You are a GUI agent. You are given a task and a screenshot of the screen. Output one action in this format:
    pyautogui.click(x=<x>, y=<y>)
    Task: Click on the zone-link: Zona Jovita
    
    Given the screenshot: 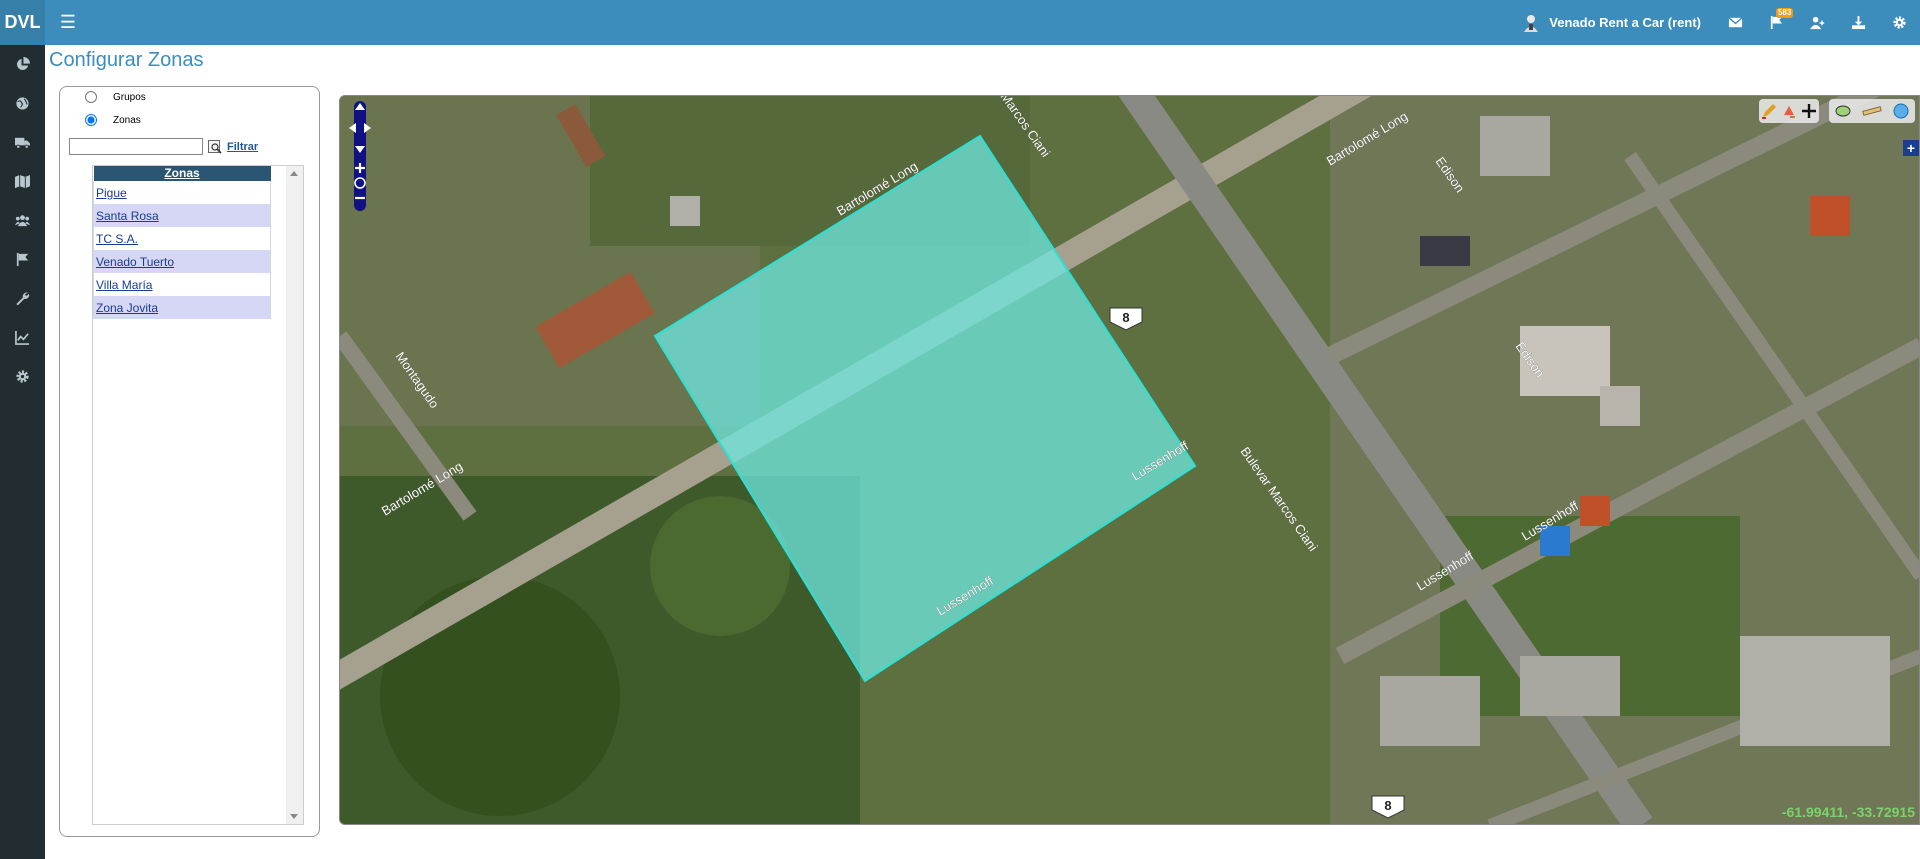 What is the action you would take?
    pyautogui.click(x=127, y=308)
    